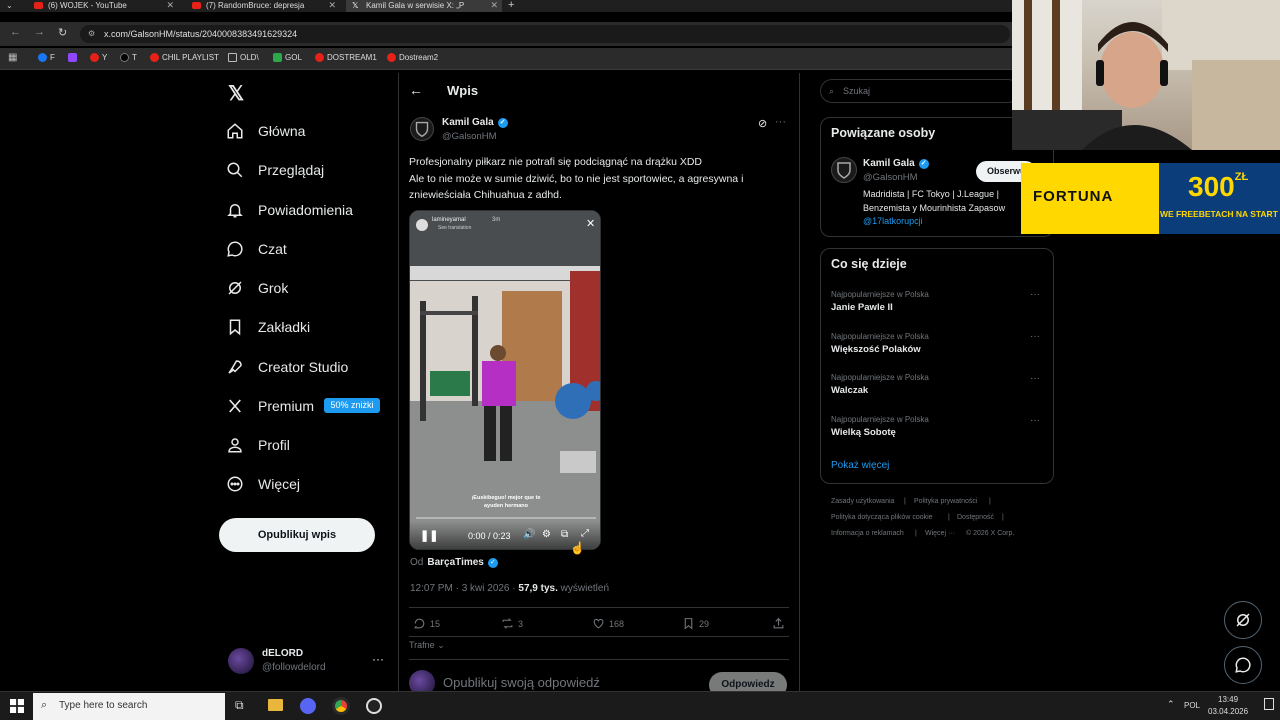 The image size is (1280, 720). I want to click on notification-icon, so click(1269, 704).